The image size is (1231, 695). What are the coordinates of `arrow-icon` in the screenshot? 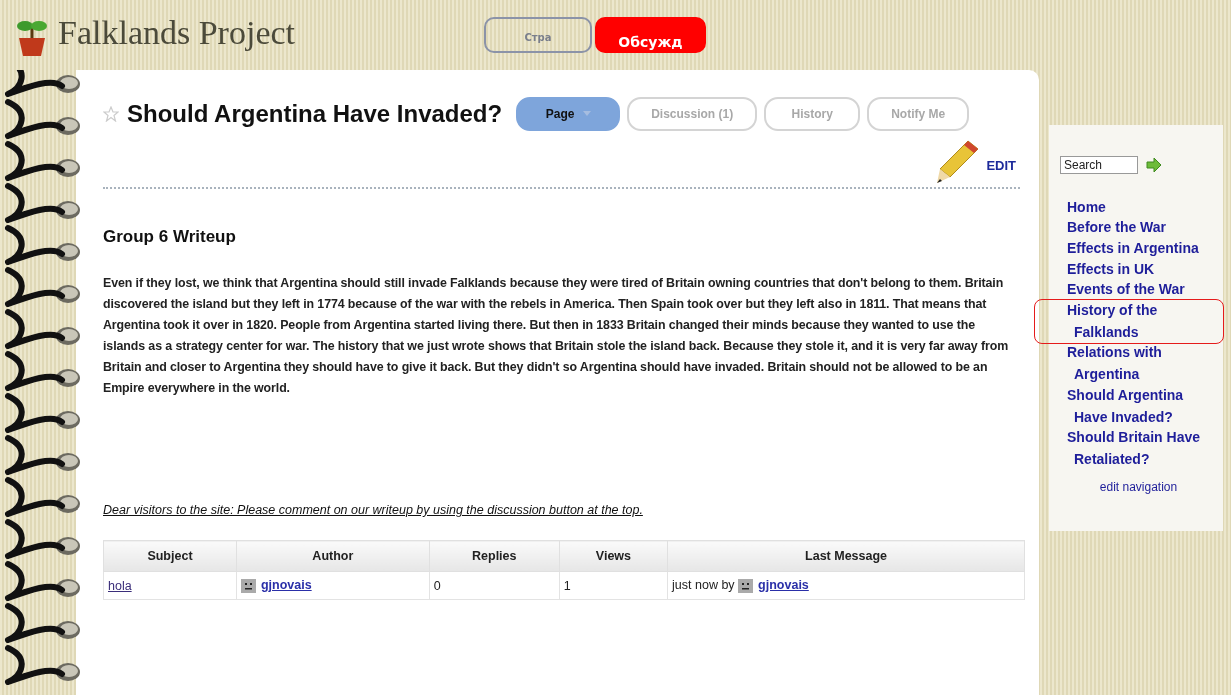 It's located at (1154, 165).